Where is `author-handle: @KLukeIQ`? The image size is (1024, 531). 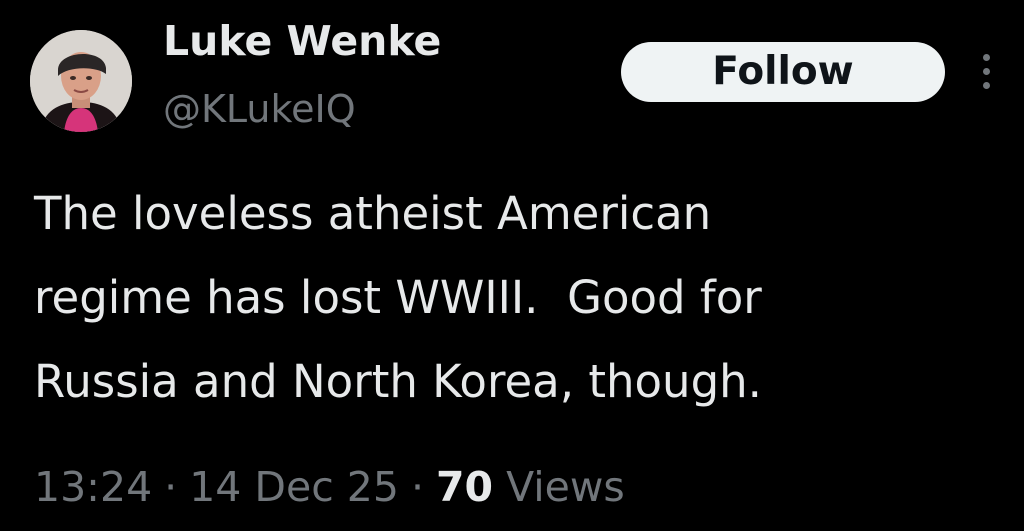
author-handle: @KLukeIQ is located at coordinates (259, 109).